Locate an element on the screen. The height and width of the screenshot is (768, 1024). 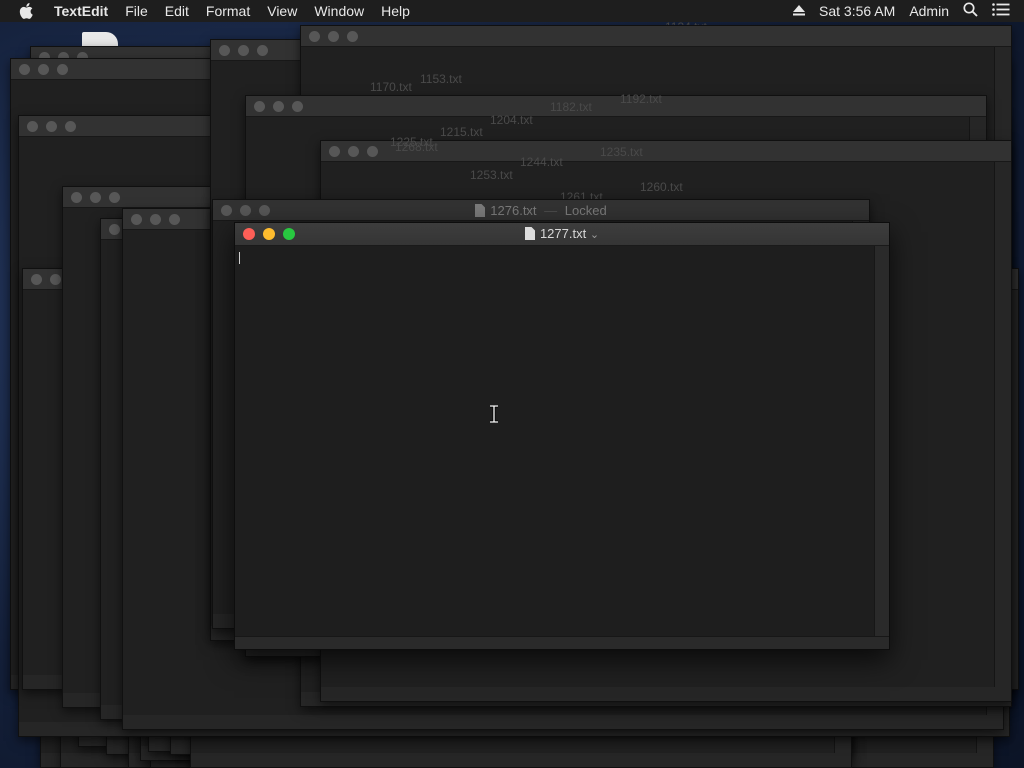
desktop-file-icon is located at coordinates (100, 39).